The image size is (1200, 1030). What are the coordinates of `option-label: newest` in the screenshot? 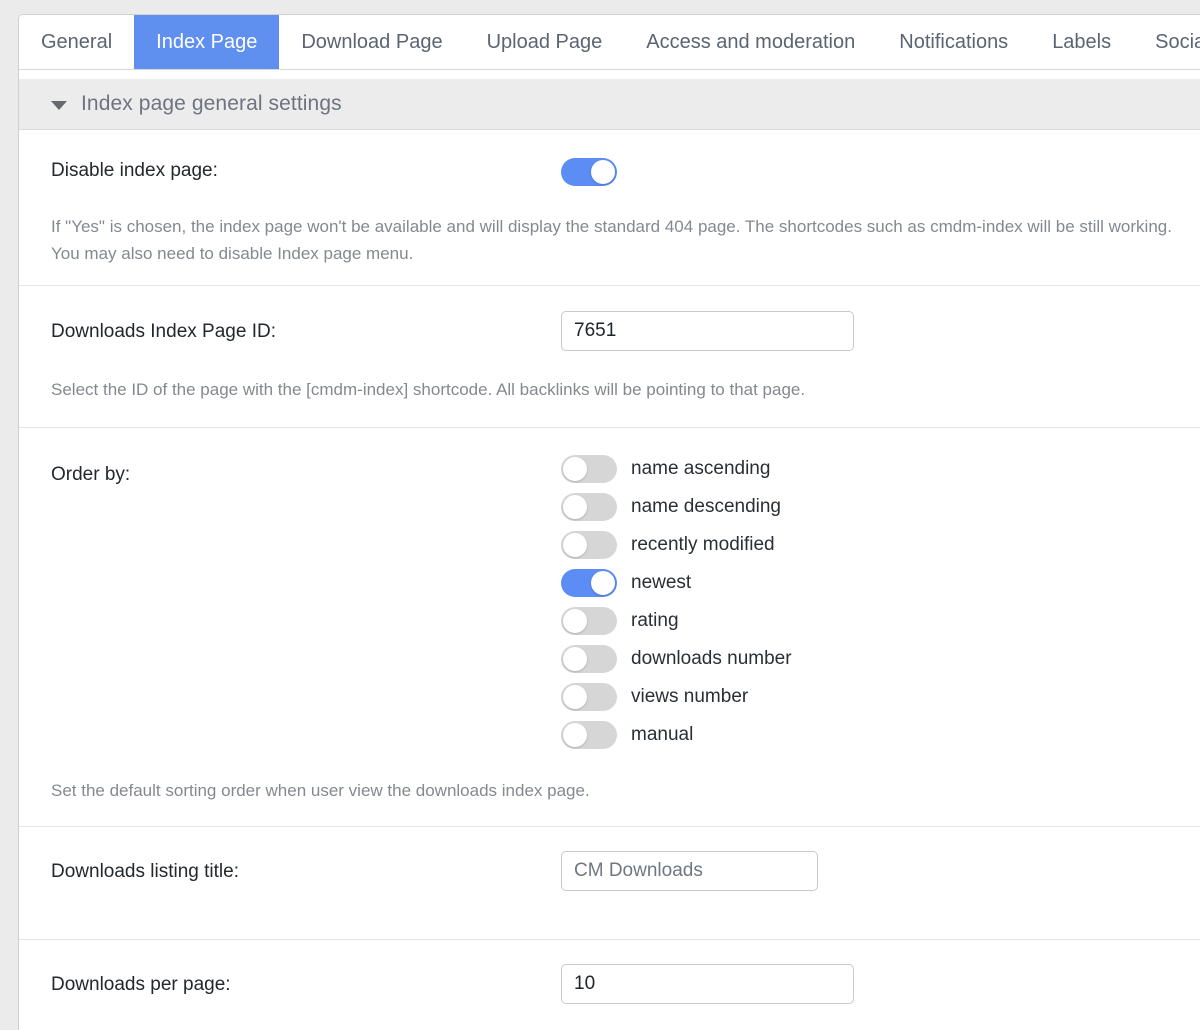 It's located at (661, 583).